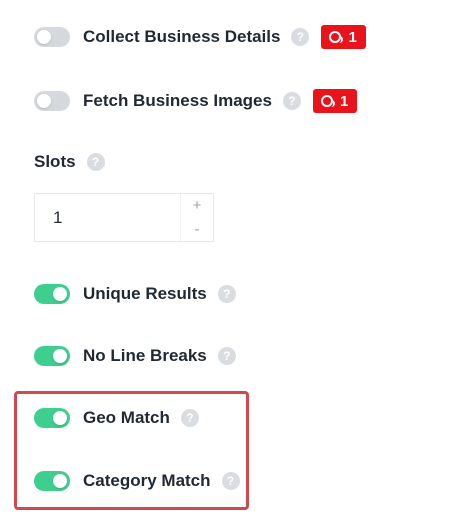 The height and width of the screenshot is (518, 469). I want to click on collect-business-details-row: Collect Business Details ? 1, so click(200, 37).